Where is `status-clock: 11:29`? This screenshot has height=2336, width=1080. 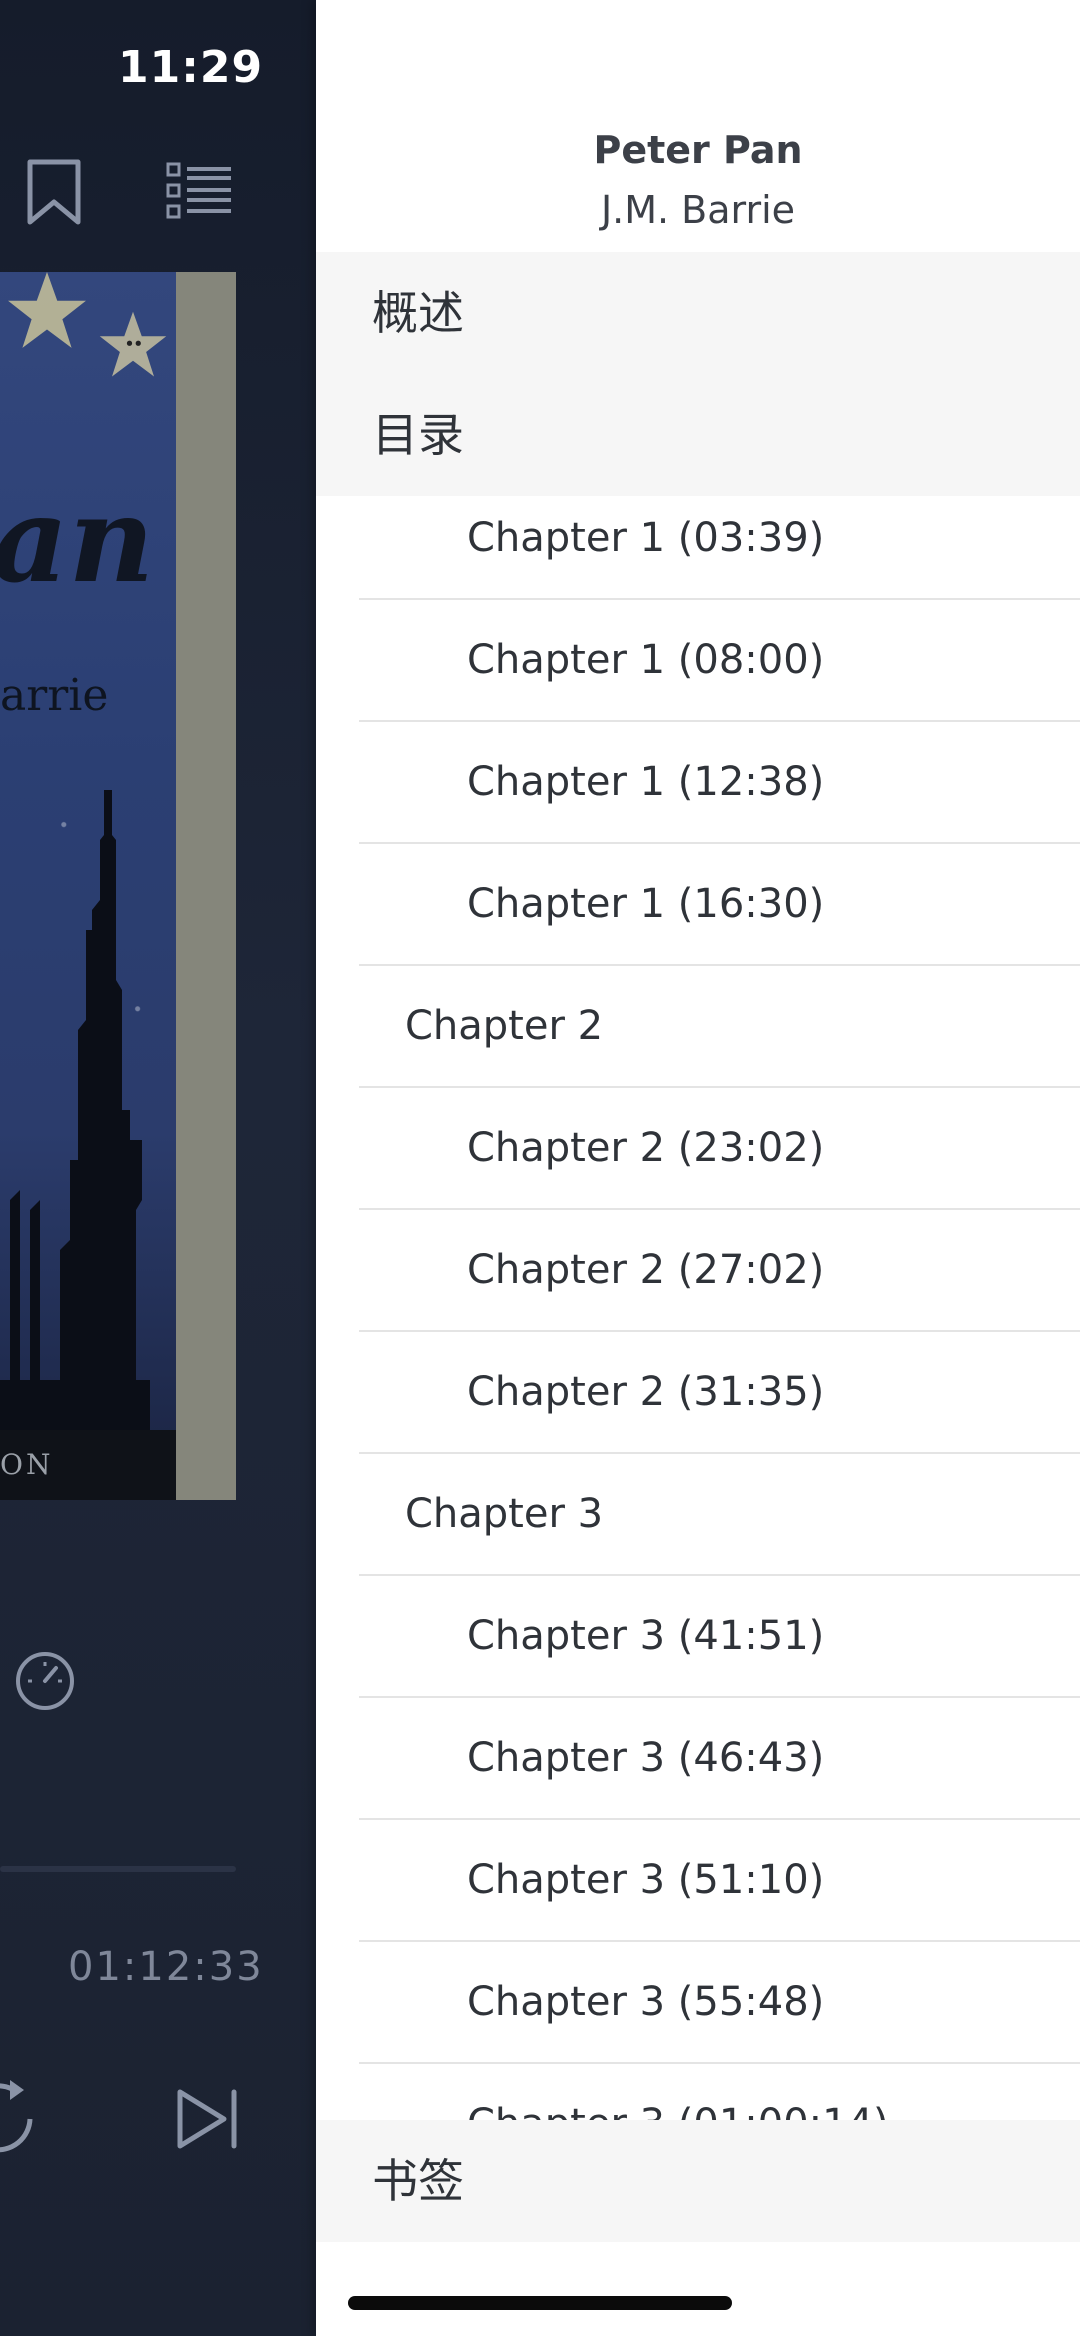
status-clock: 11:29 is located at coordinates (191, 67).